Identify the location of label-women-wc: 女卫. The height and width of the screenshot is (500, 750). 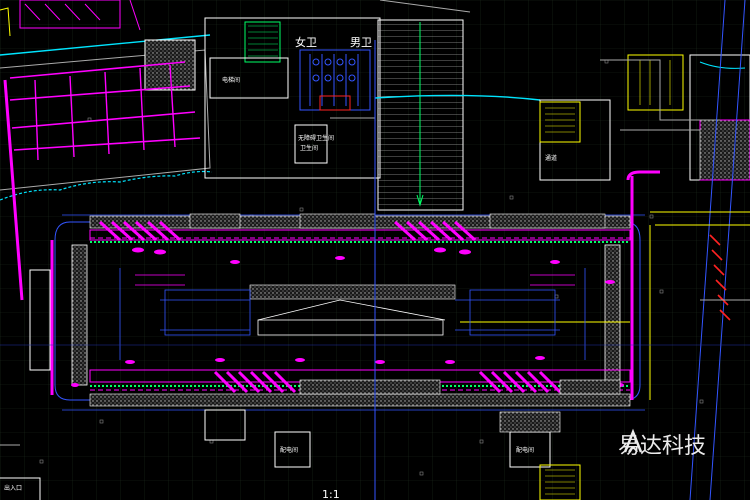
(306, 42).